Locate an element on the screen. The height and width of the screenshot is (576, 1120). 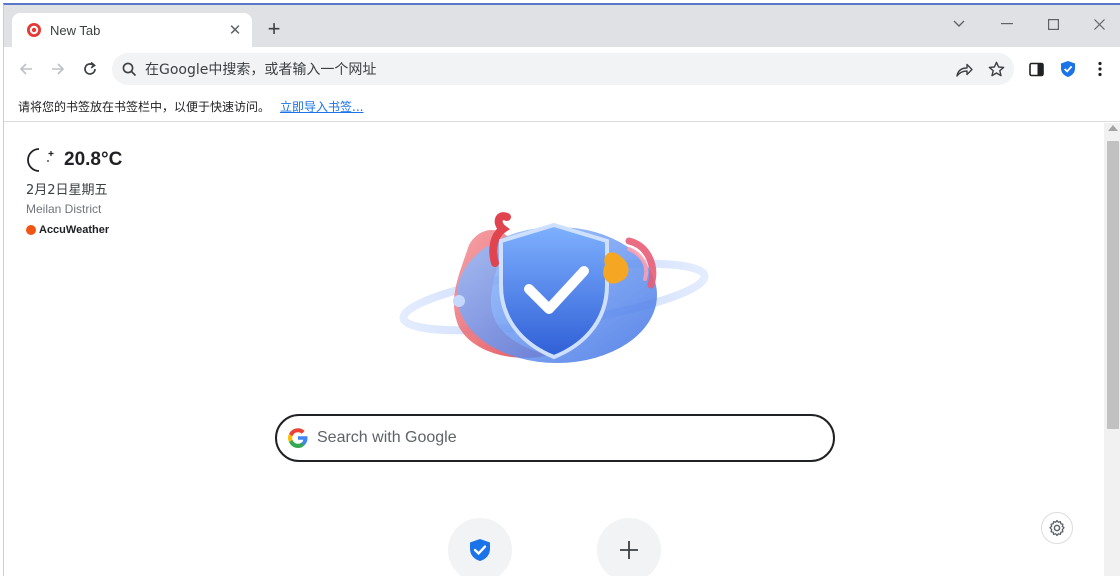
back-arrow-icon is located at coordinates (25, 69).